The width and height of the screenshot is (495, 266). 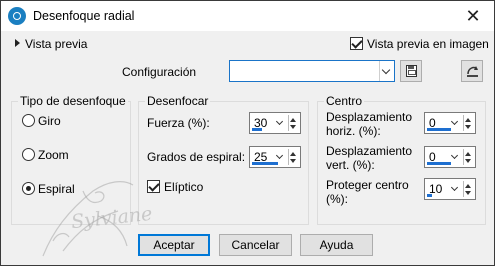 I want to click on v-offset-label: Desplazamiento vert. (%):, so click(x=369, y=158).